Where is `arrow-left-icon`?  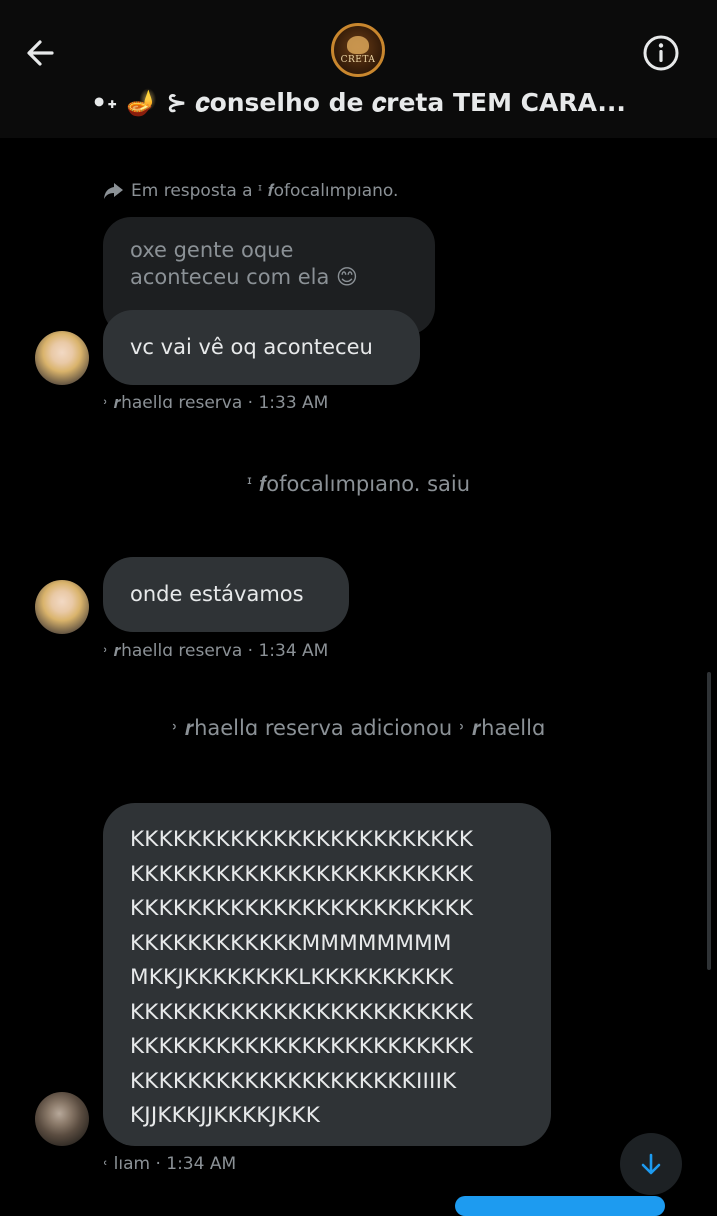 arrow-left-icon is located at coordinates (40, 53).